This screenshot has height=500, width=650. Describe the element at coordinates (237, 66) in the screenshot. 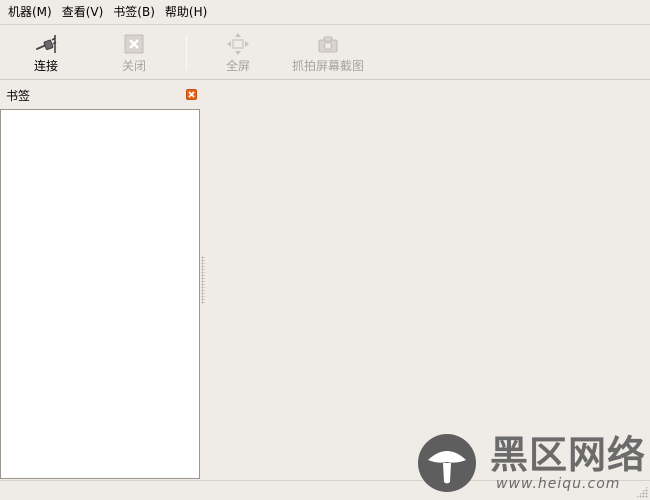

I see `fullscreen-label: 全屏` at that location.